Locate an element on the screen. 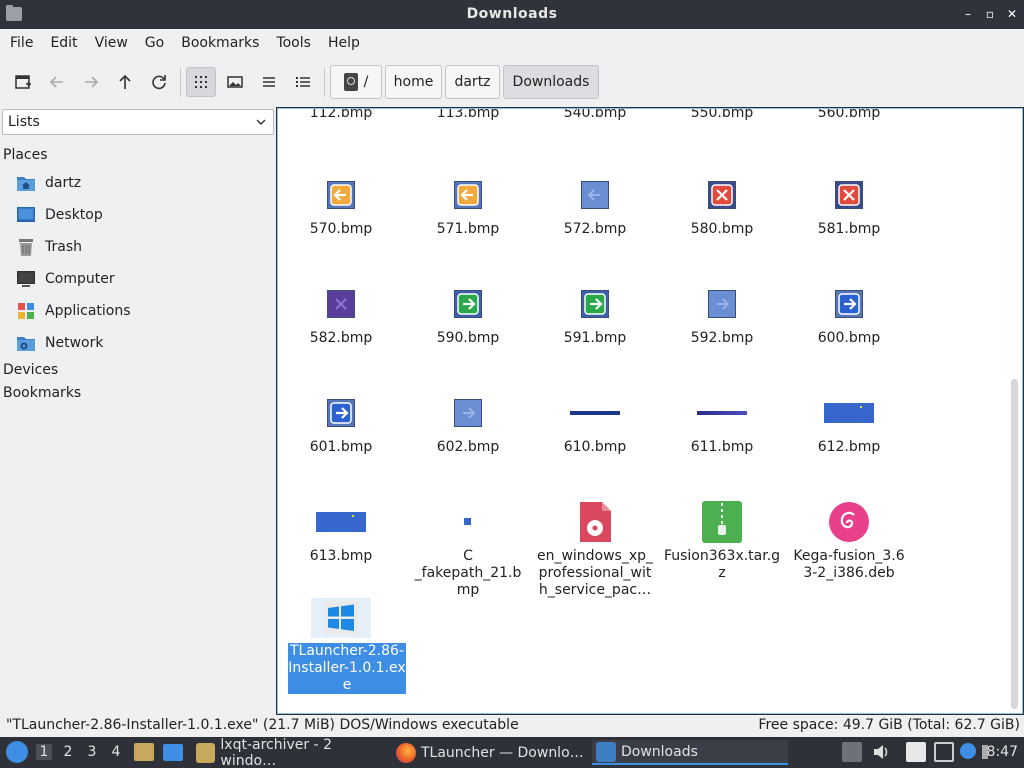  menu-help: Help is located at coordinates (344, 43).